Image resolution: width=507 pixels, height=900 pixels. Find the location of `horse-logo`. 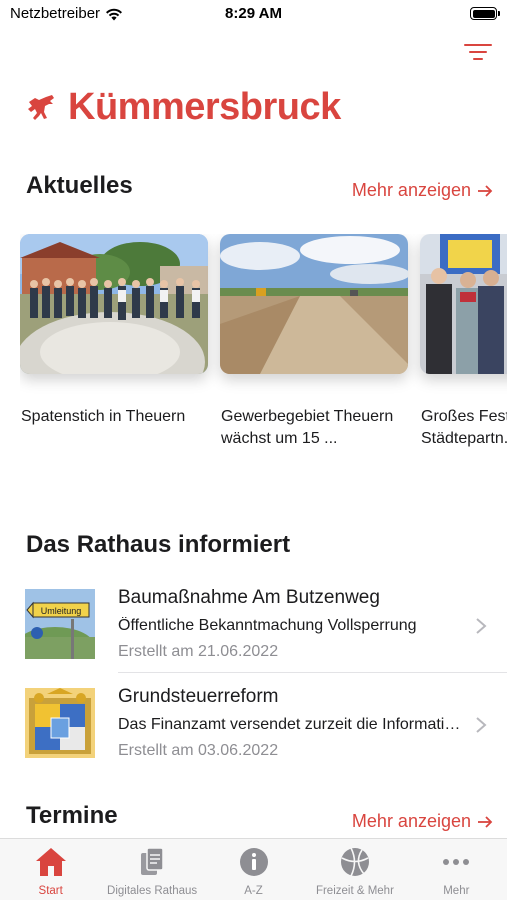

horse-logo is located at coordinates (41, 107).